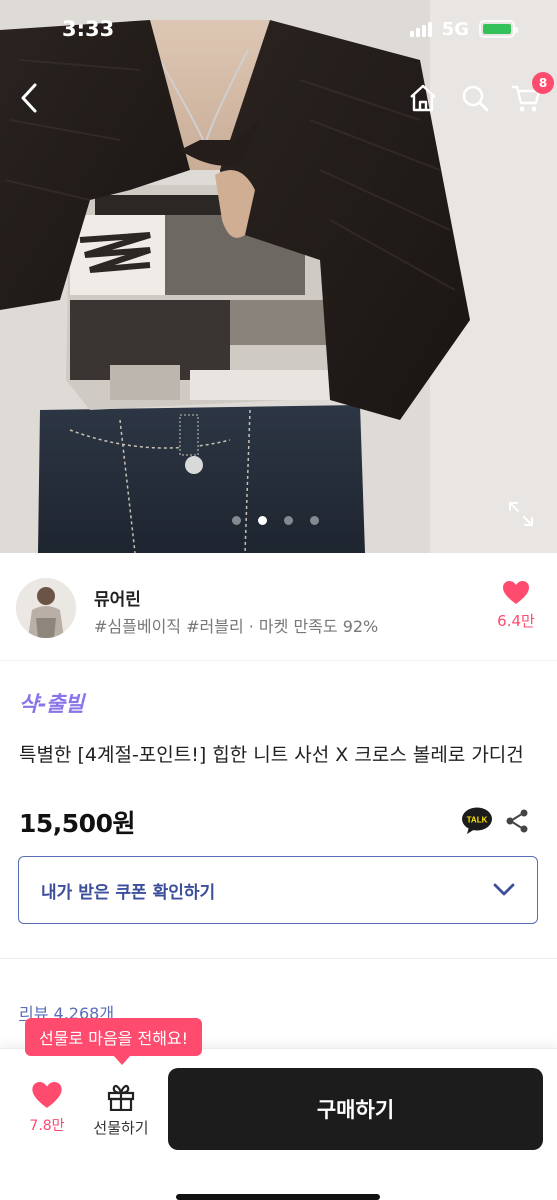 The width and height of the screenshot is (557, 1200). What do you see at coordinates (278, 890) in the screenshot?
I see `coupon-dropdown: 내가 받은 쿠폰 확인하기` at bounding box center [278, 890].